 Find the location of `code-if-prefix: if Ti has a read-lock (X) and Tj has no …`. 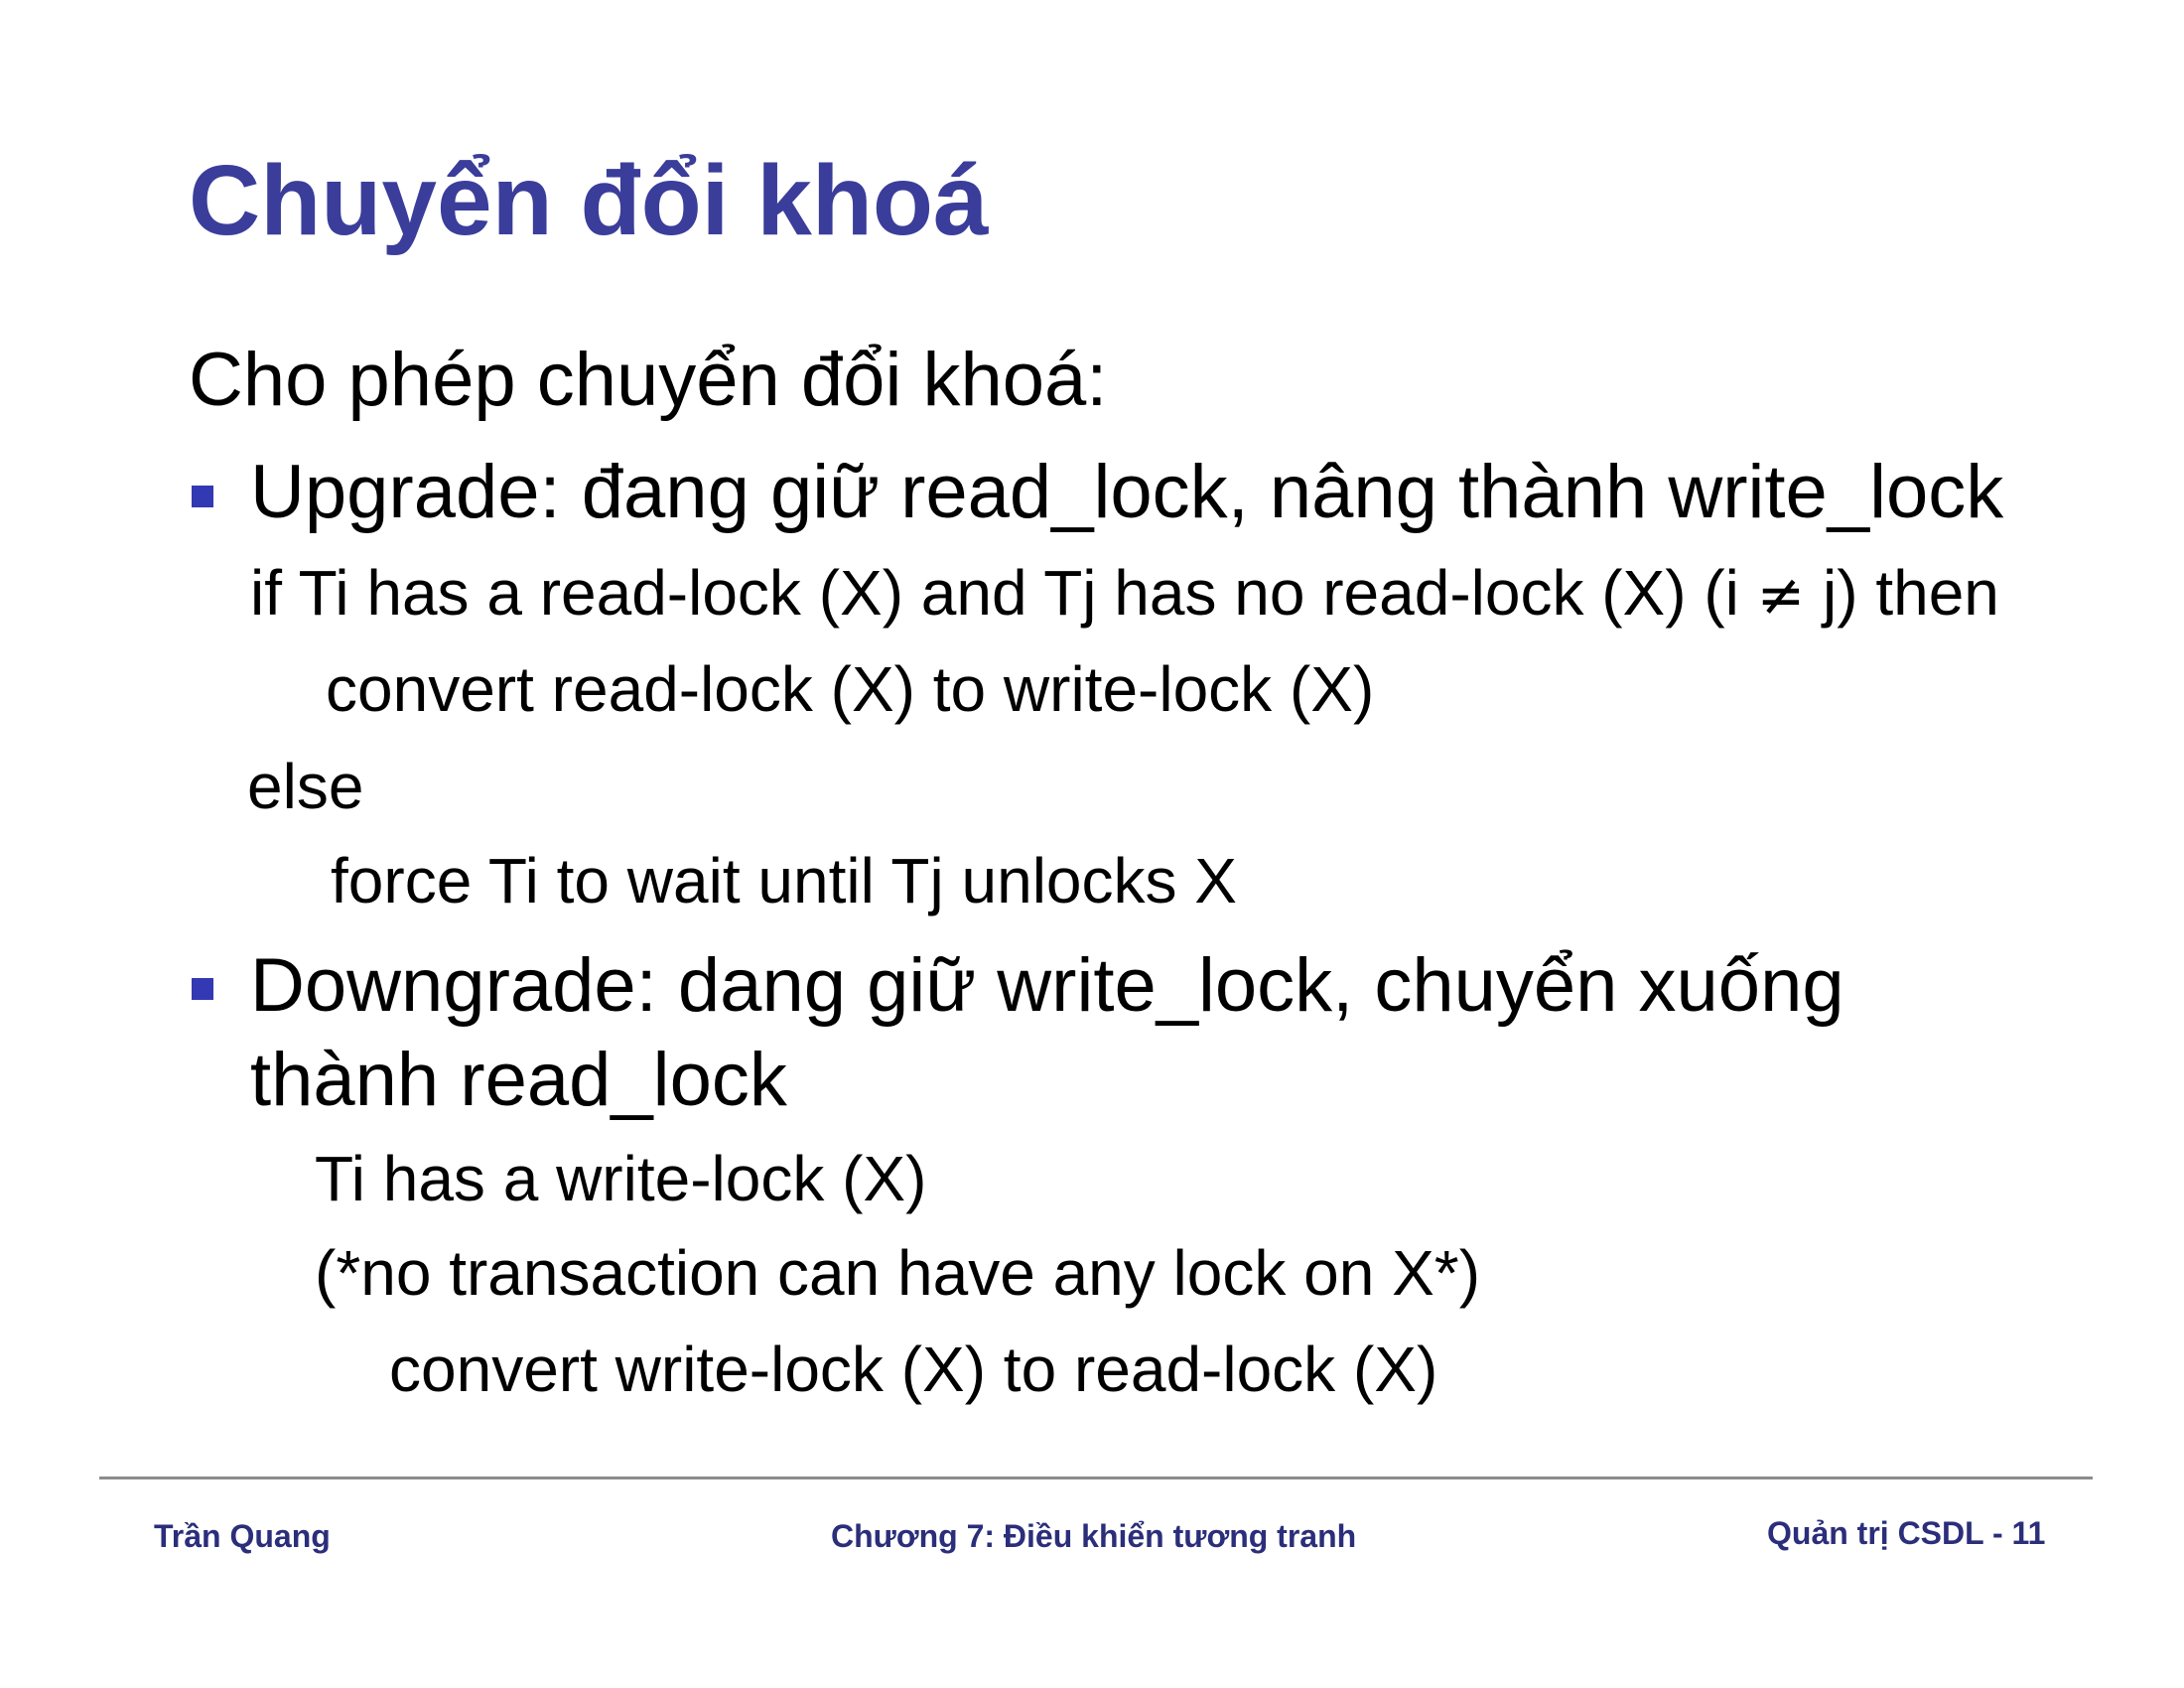

code-if-prefix: if Ti has a read-lock (X) and Tj has no … is located at coordinates (1003, 593).